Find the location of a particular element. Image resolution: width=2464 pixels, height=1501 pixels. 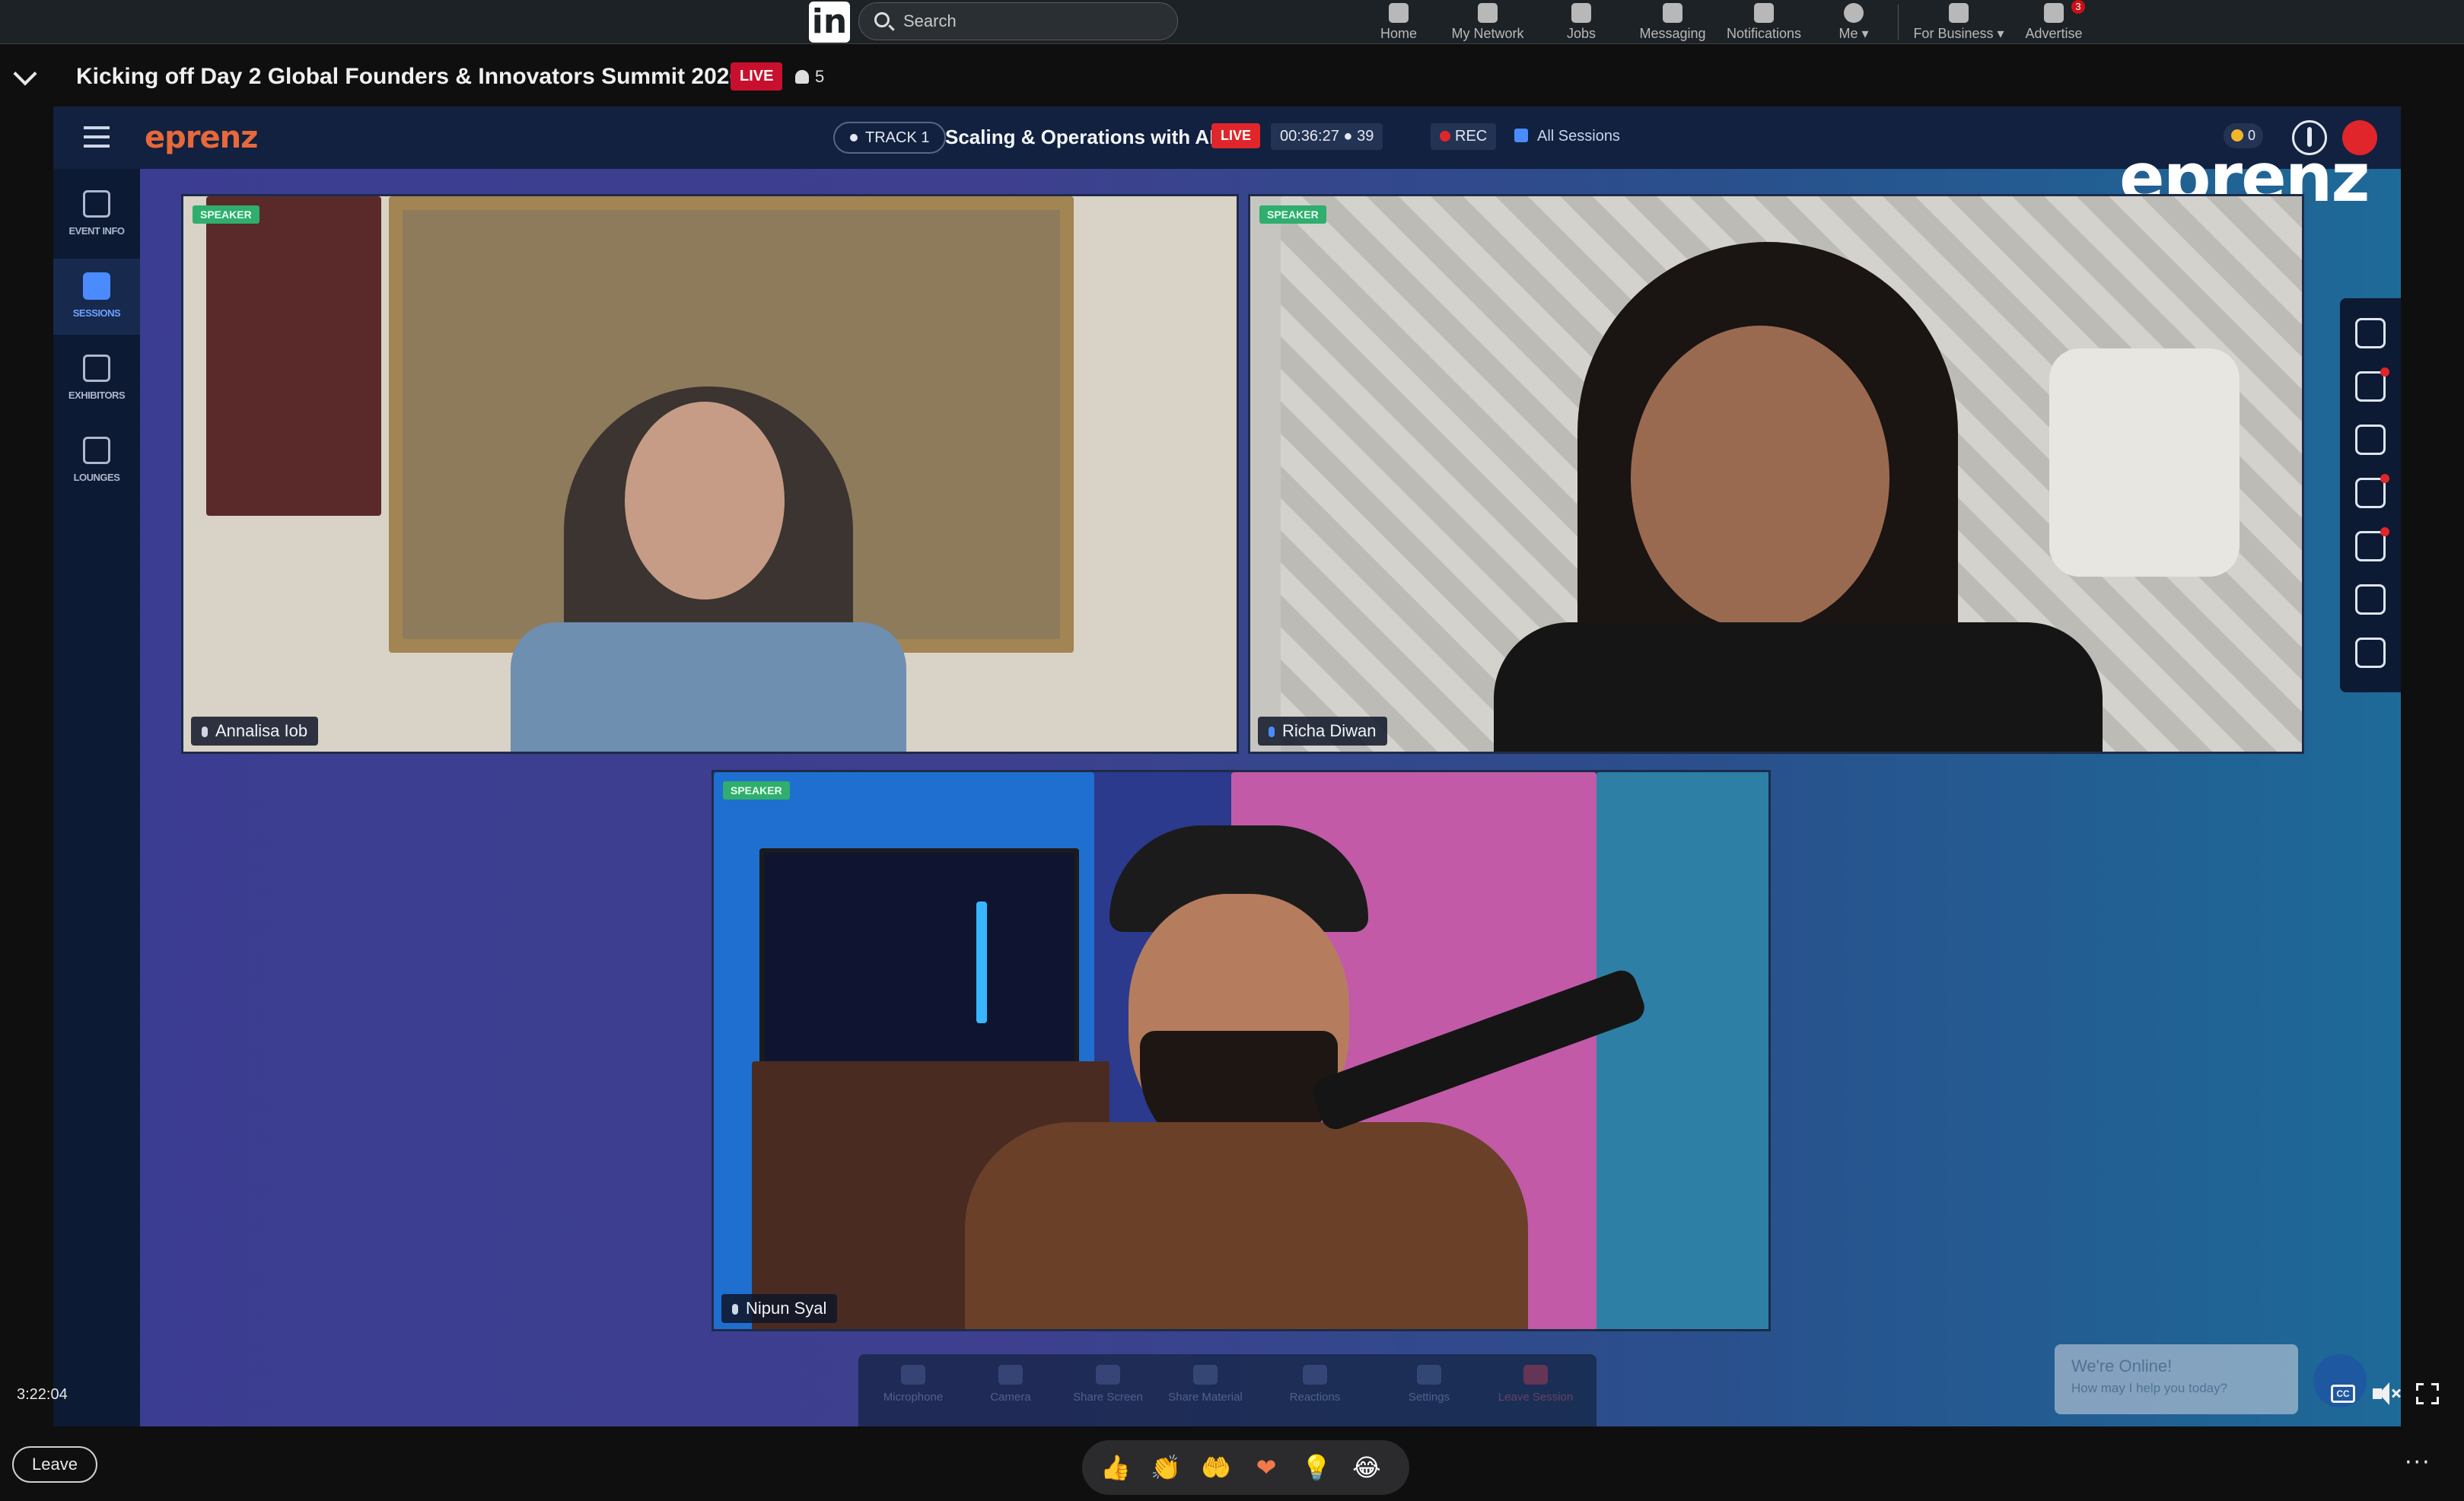

wall-frame is located at coordinates (293, 356).